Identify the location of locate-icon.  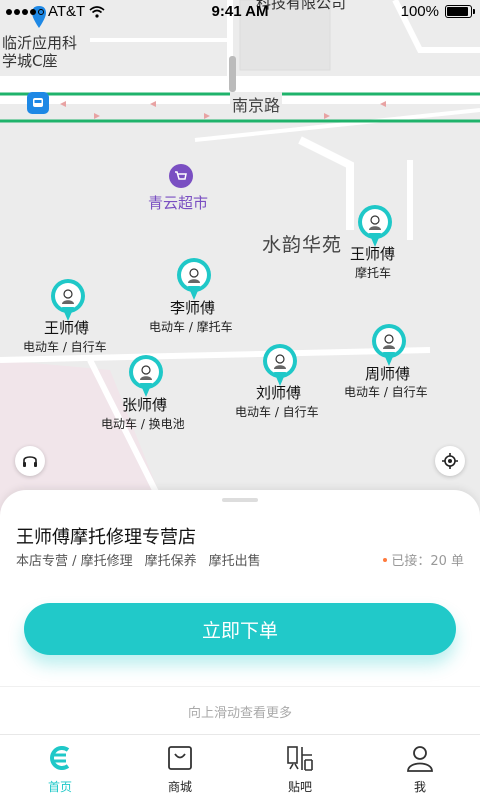
(450, 461).